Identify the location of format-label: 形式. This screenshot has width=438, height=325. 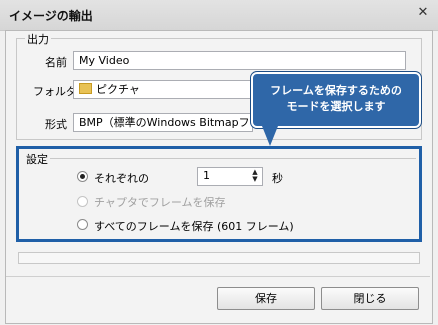
(56, 124).